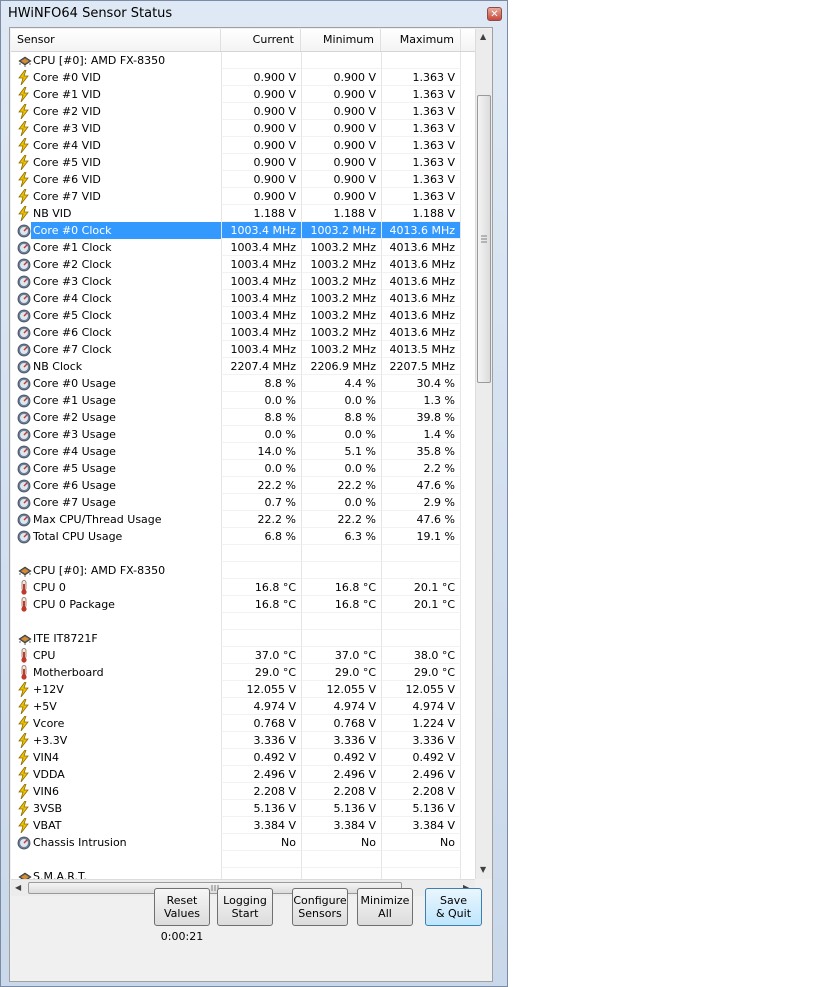  Describe the element at coordinates (341, 451) in the screenshot. I see `minimum-value: 5.1 %` at that location.